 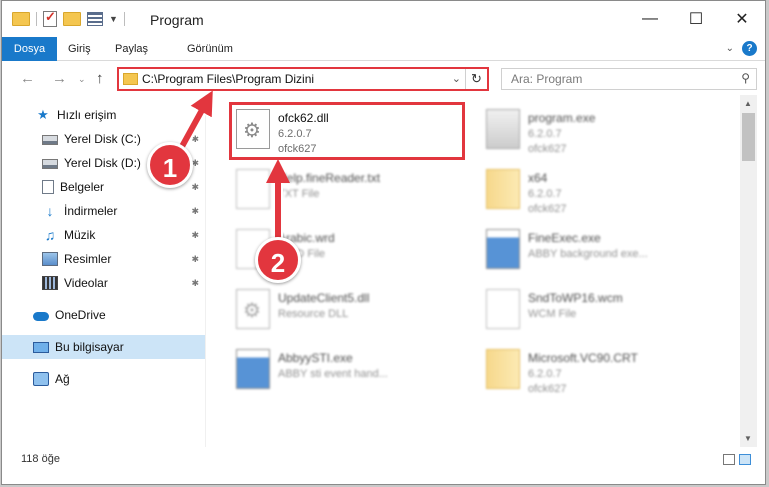 What do you see at coordinates (229, 168) in the screenshot?
I see `annotation-arrows` at bounding box center [229, 168].